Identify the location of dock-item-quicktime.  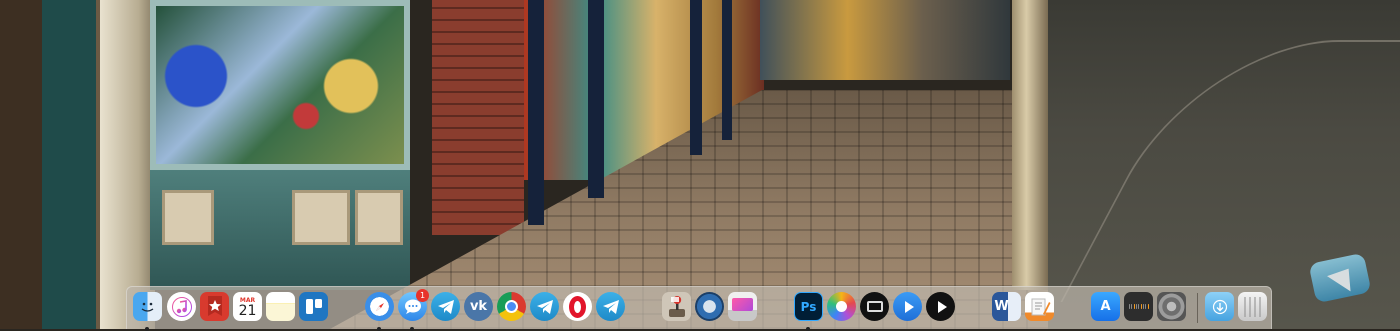
(940, 306).